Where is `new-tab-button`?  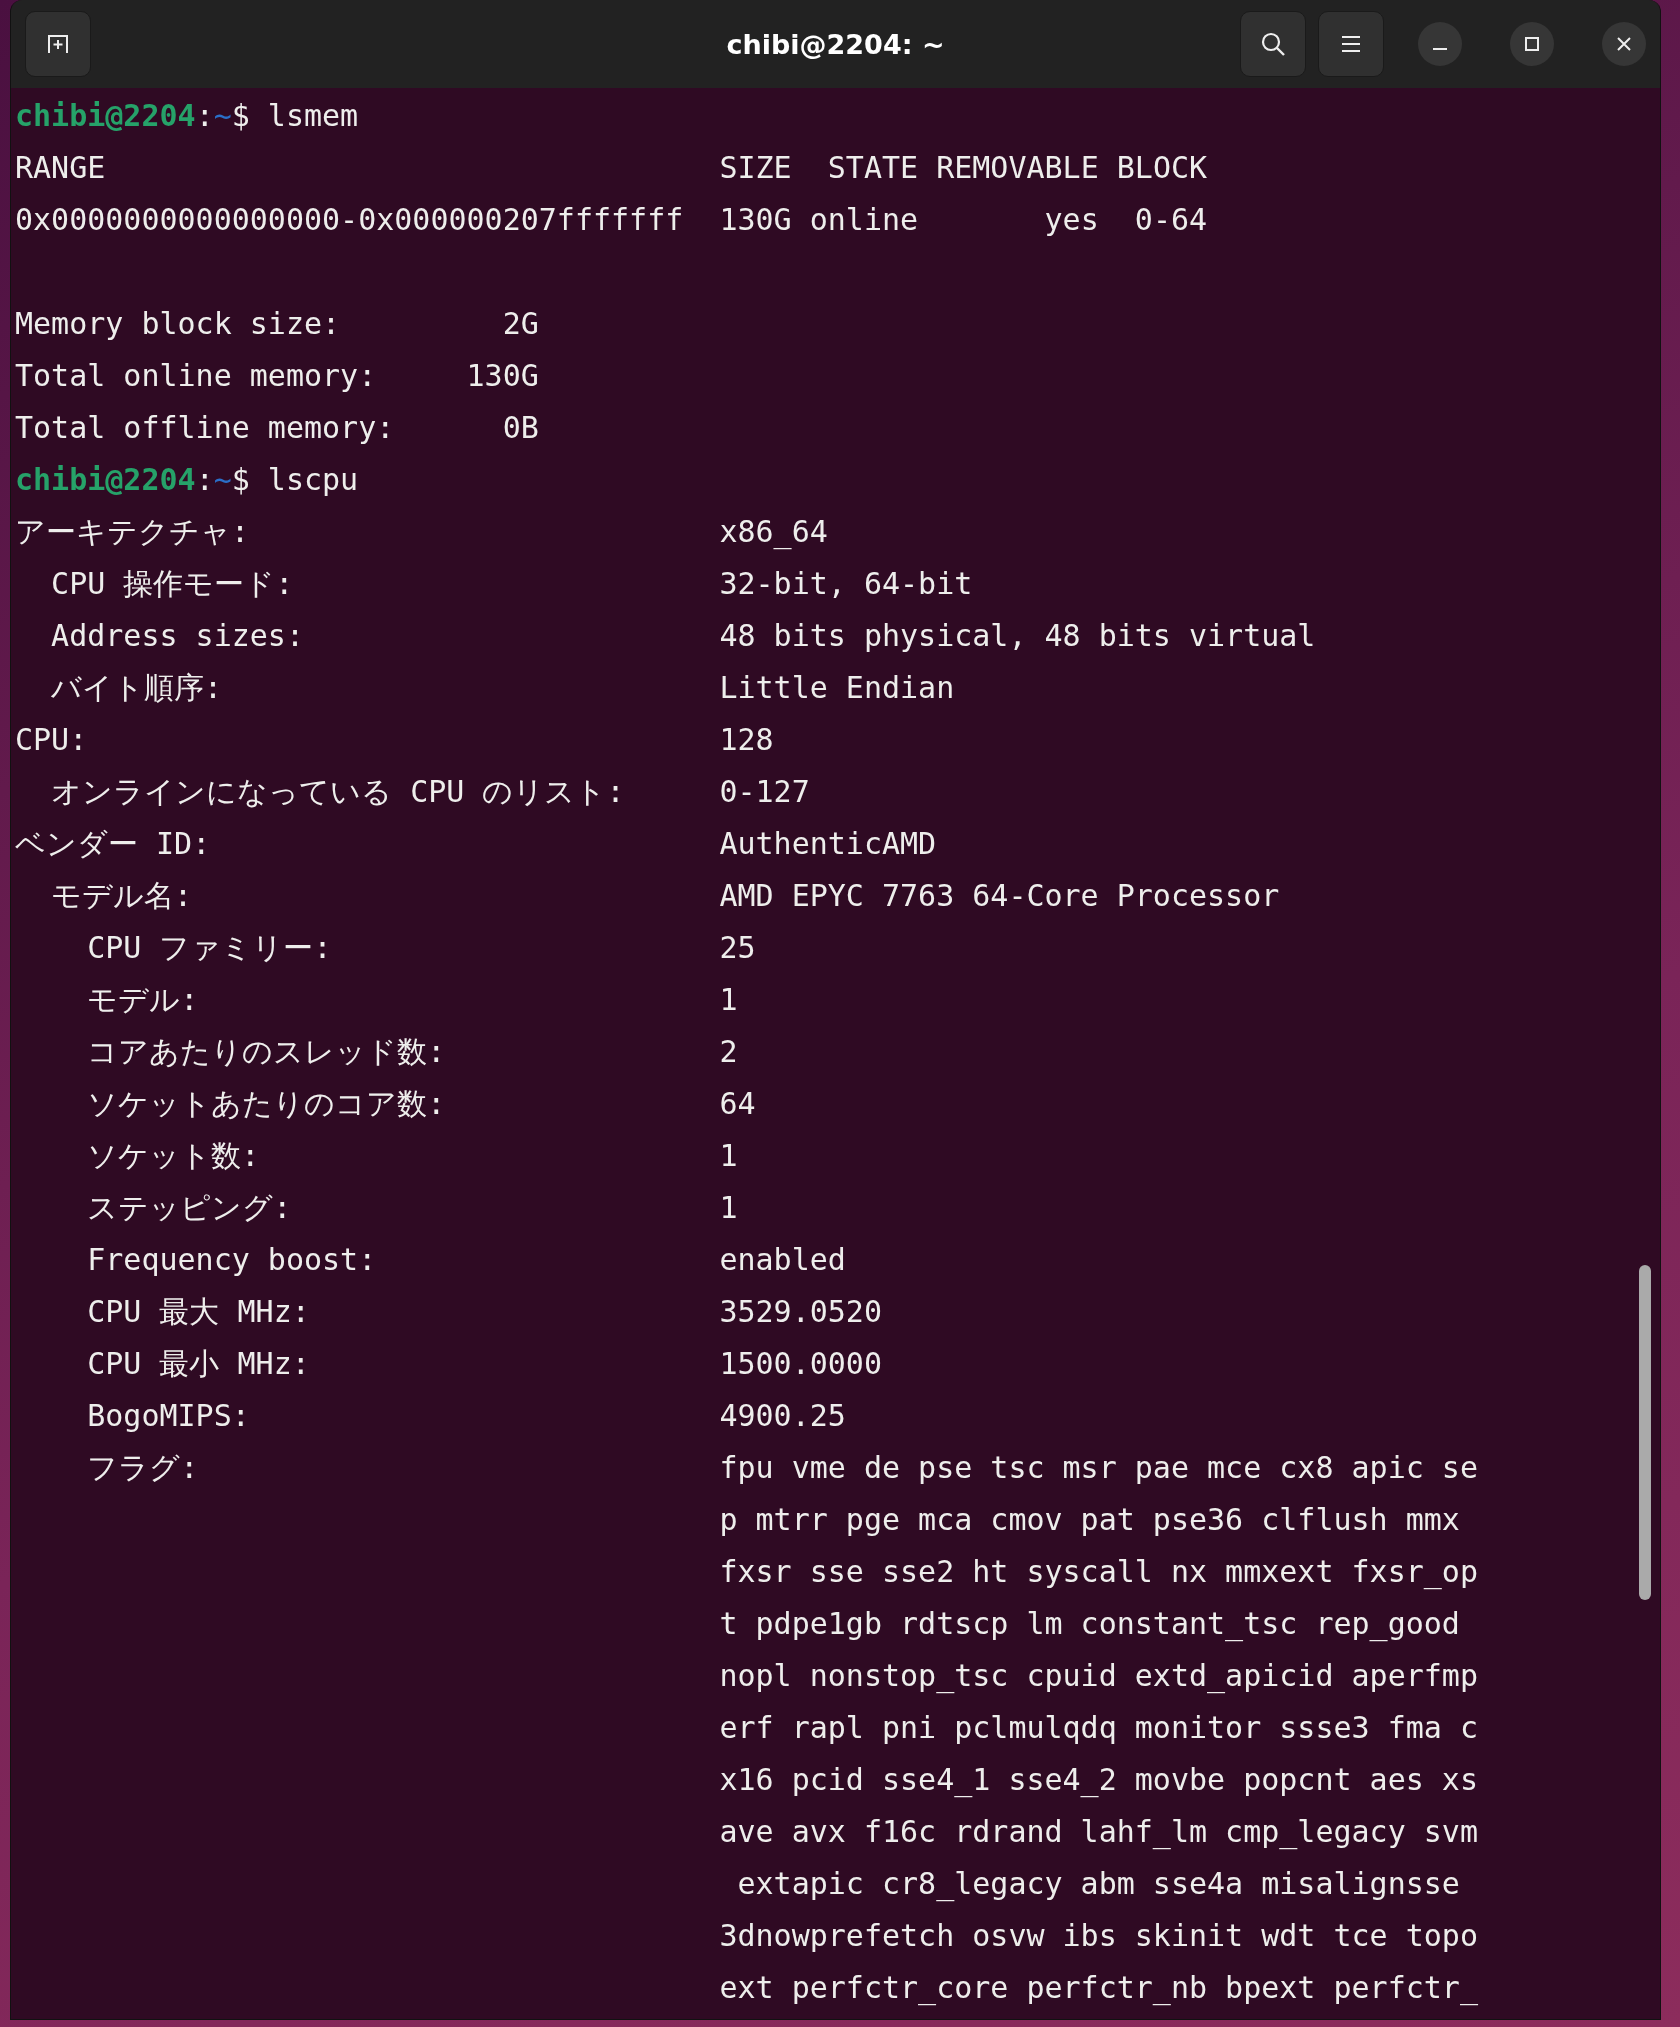
new-tab-button is located at coordinates (58, 44).